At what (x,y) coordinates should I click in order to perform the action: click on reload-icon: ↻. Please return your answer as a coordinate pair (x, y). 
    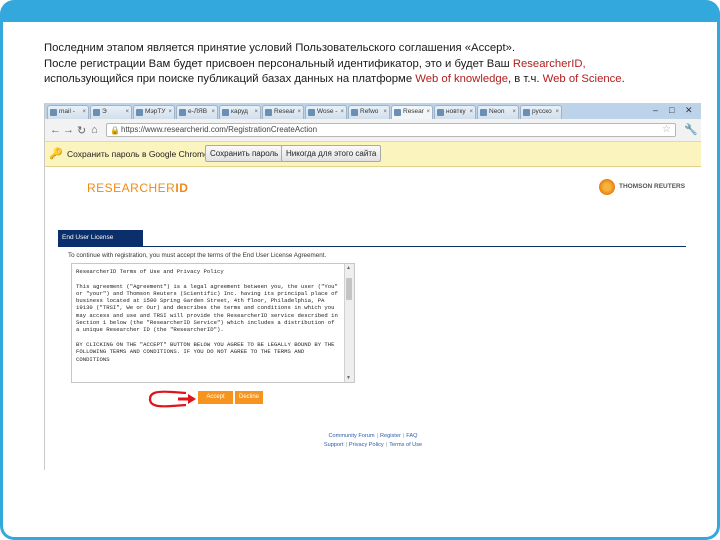
    Looking at the image, I should click on (81, 130).